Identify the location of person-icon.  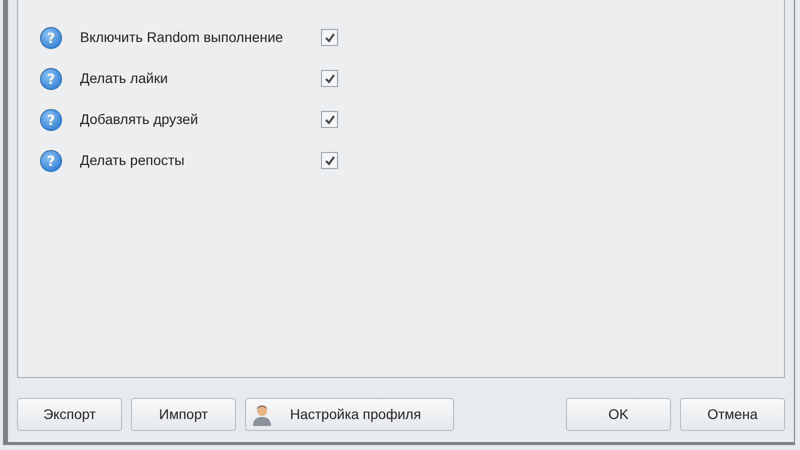
(262, 415).